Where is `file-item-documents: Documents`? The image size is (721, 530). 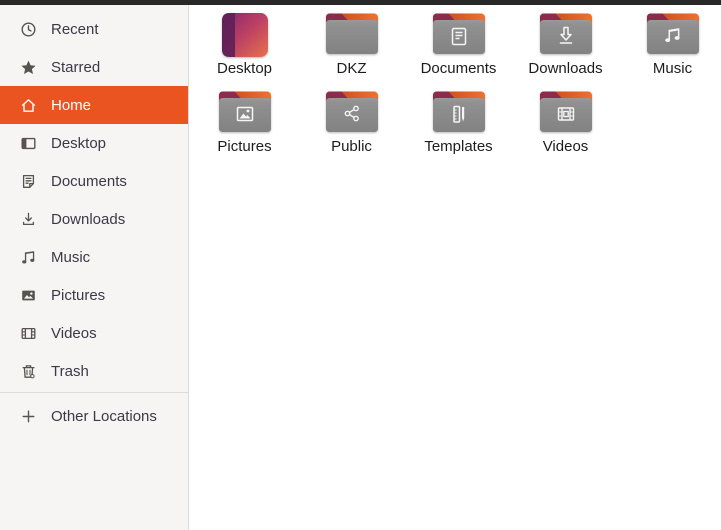
file-item-documents: Documents is located at coordinates (458, 51).